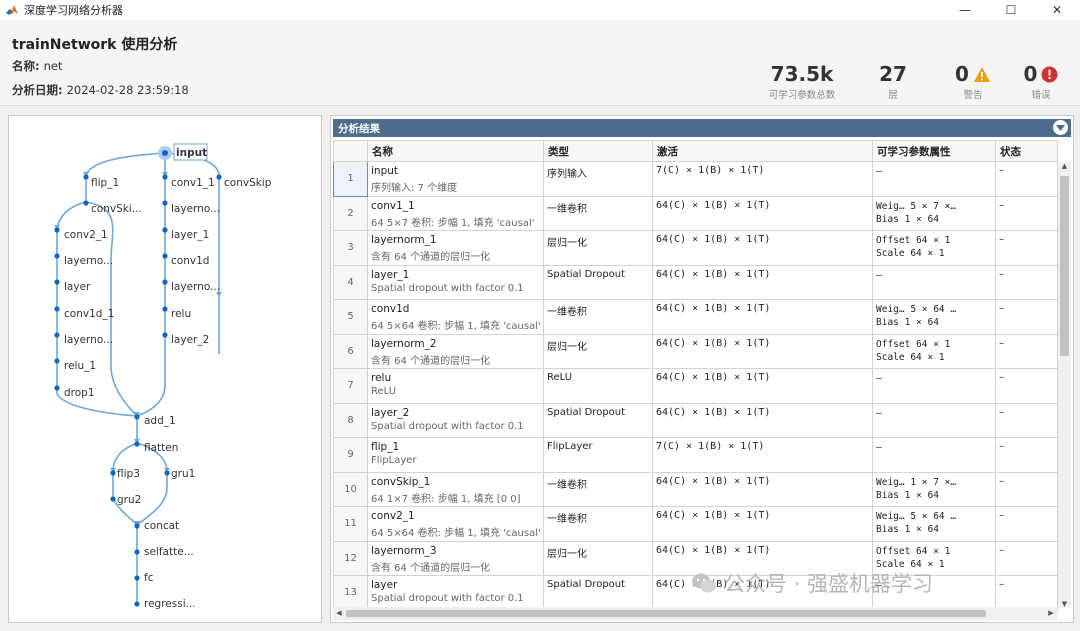 This screenshot has height=631, width=1080. Describe the element at coordinates (934, 489) in the screenshot. I see `row-learnables-cell: Weig… 1 × 7 ×… Bias 1 × 64` at that location.